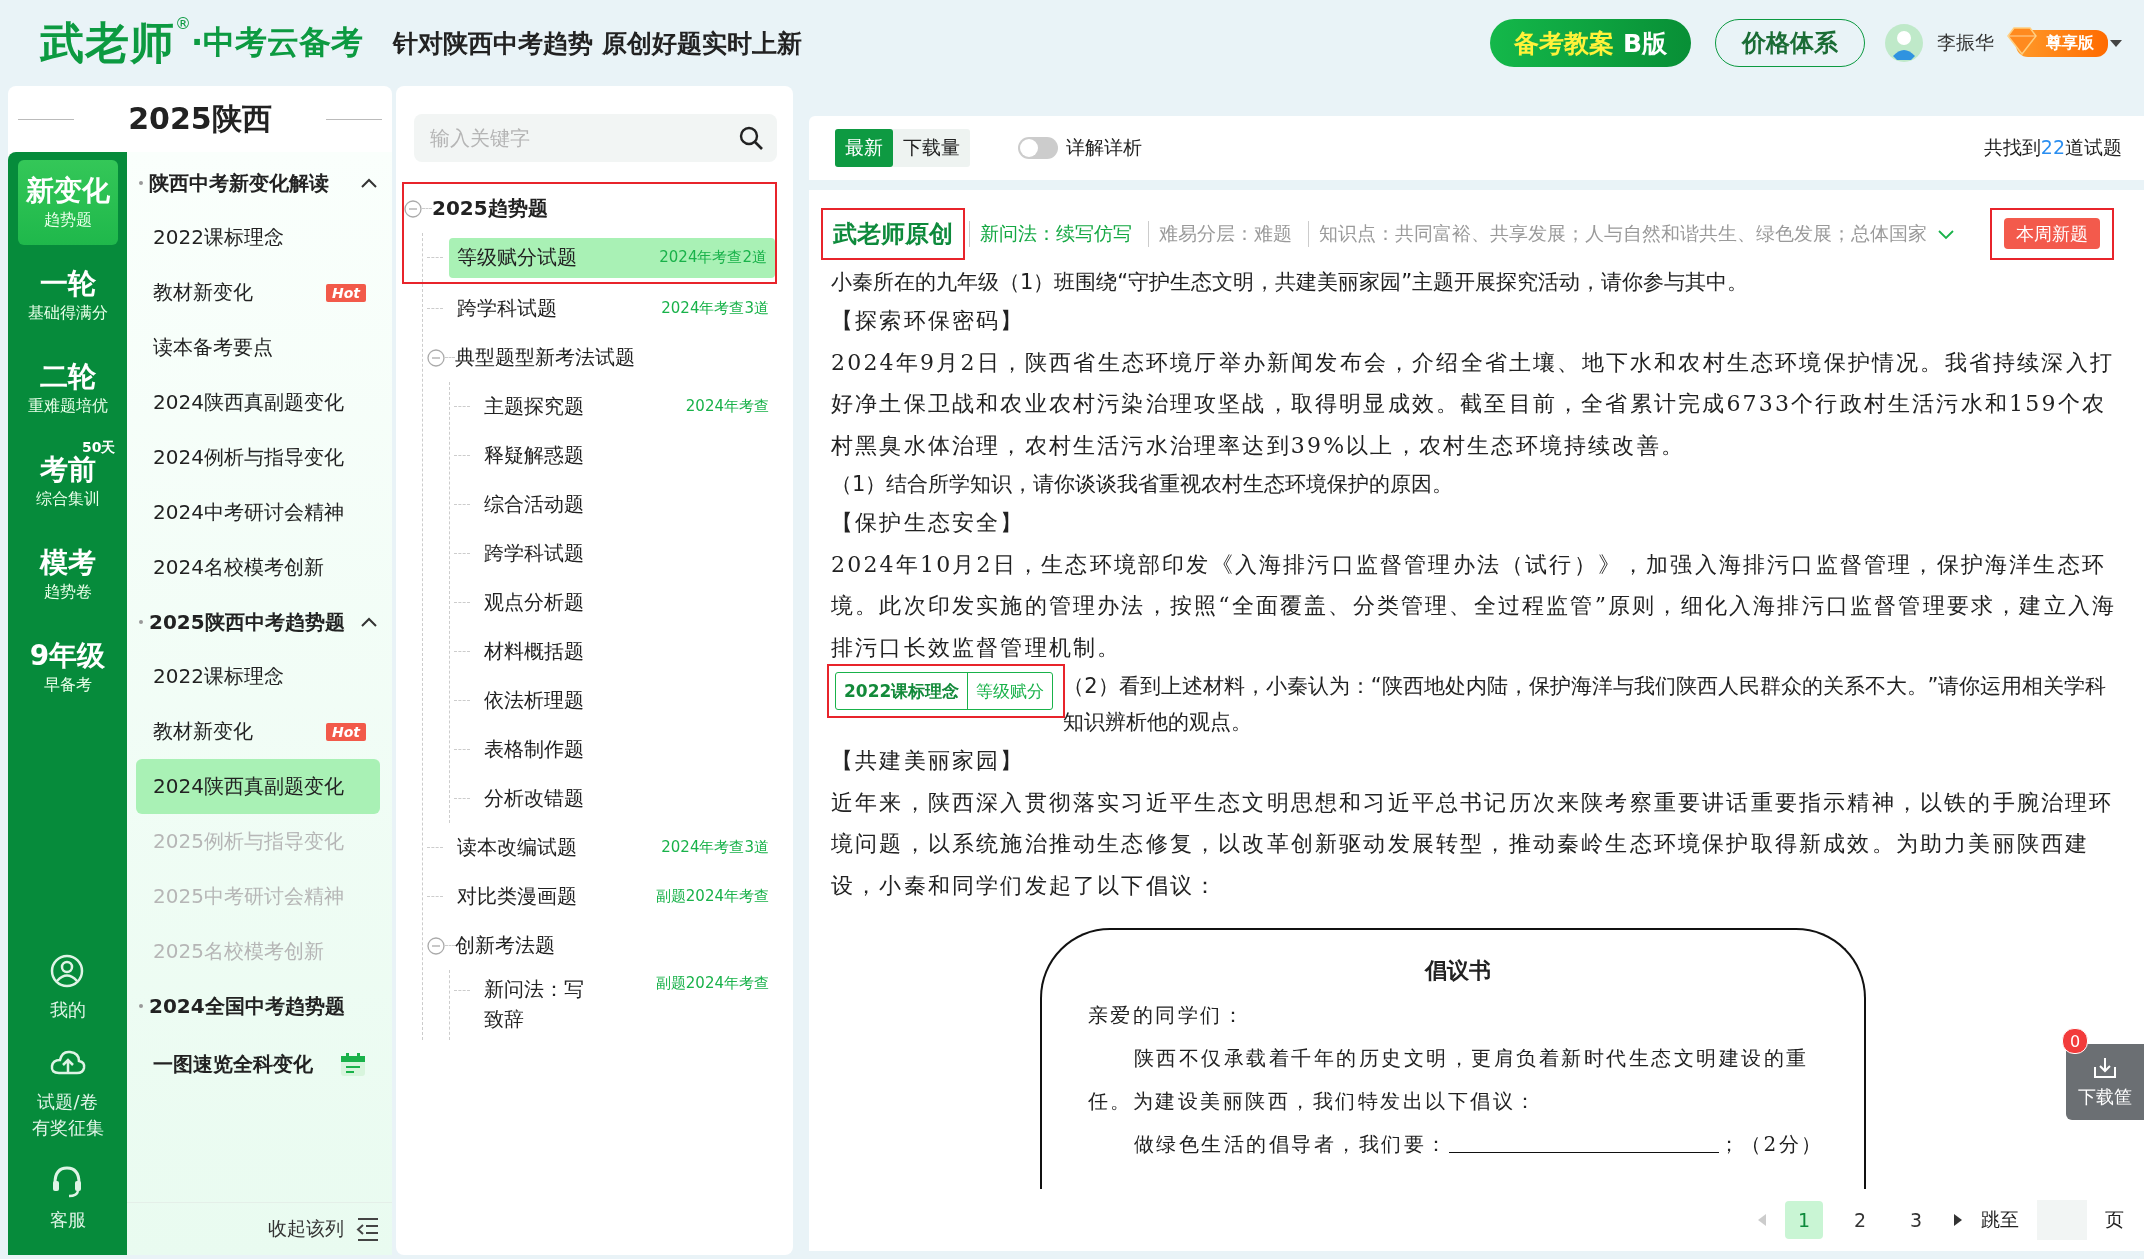  I want to click on nav-item: 2024中考研讨会精神, so click(258, 512).